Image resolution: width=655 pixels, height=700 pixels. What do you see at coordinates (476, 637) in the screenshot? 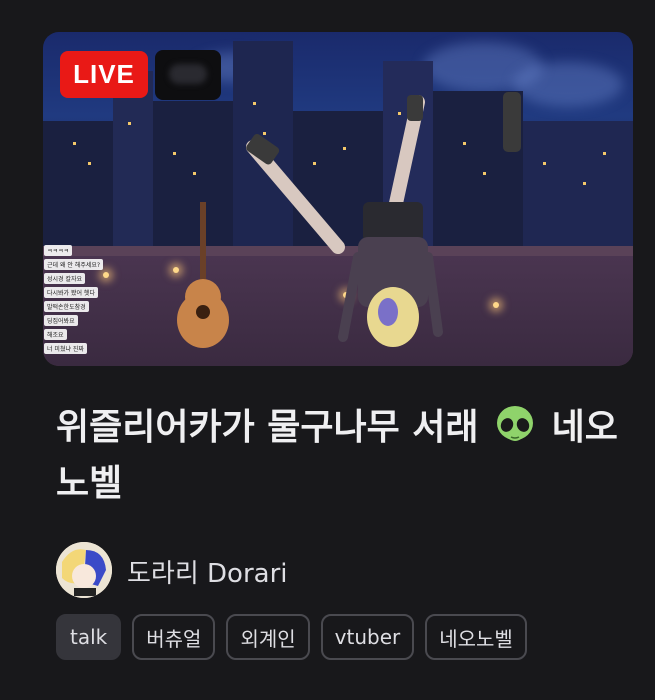
I see `tag-neonovel: 네오노벨` at bounding box center [476, 637].